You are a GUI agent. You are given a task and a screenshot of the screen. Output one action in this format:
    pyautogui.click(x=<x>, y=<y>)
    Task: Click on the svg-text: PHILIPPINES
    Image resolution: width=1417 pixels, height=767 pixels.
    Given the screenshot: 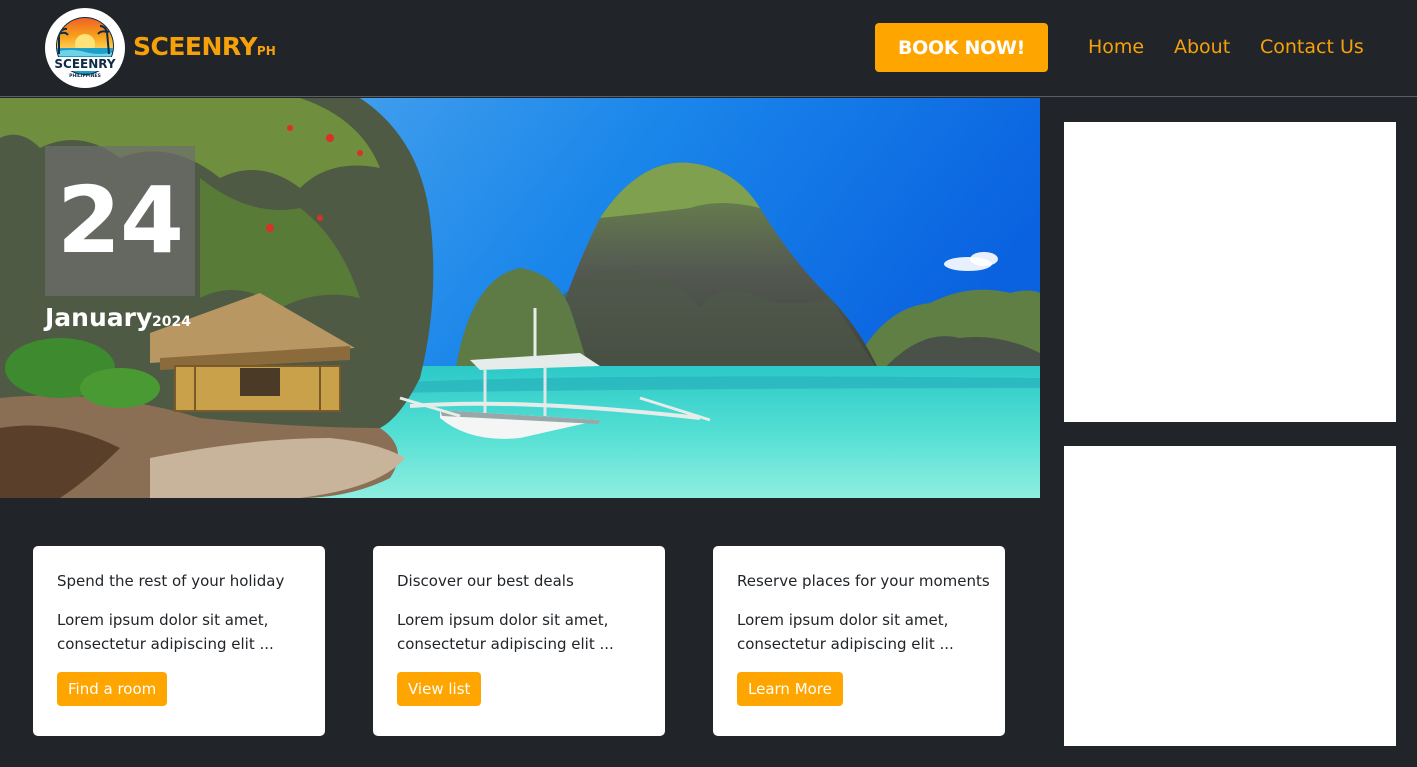 What is the action you would take?
    pyautogui.click(x=85, y=76)
    